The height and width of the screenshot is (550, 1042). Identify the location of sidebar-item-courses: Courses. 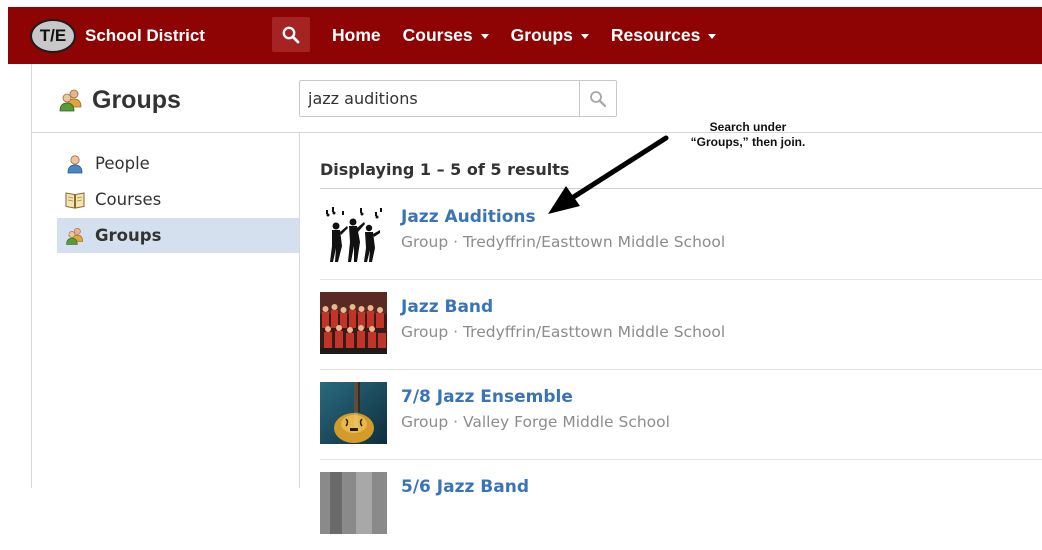
(178, 199).